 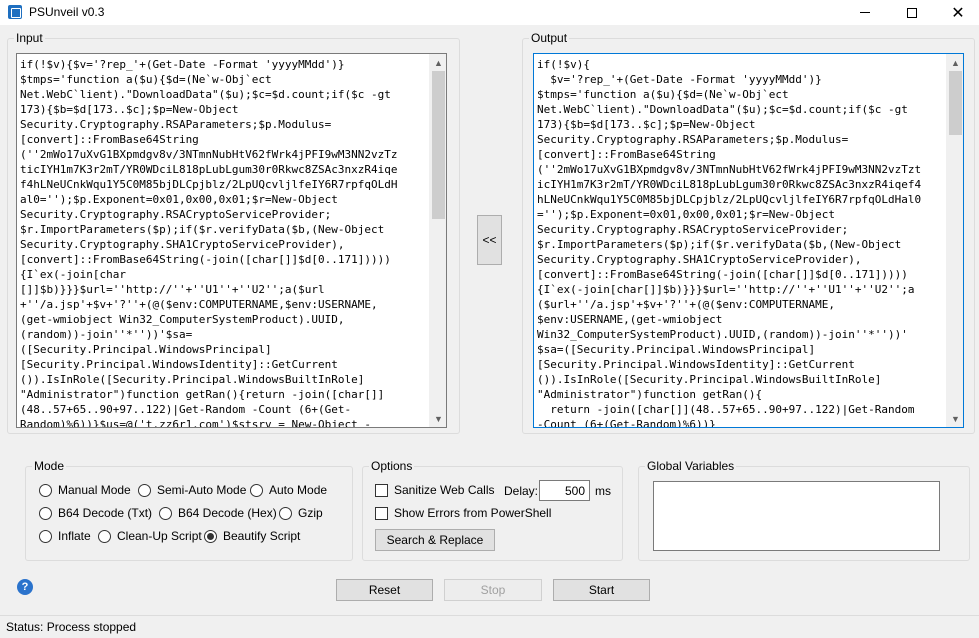 I want to click on radio-label: Clean-Up Script, so click(x=159, y=536).